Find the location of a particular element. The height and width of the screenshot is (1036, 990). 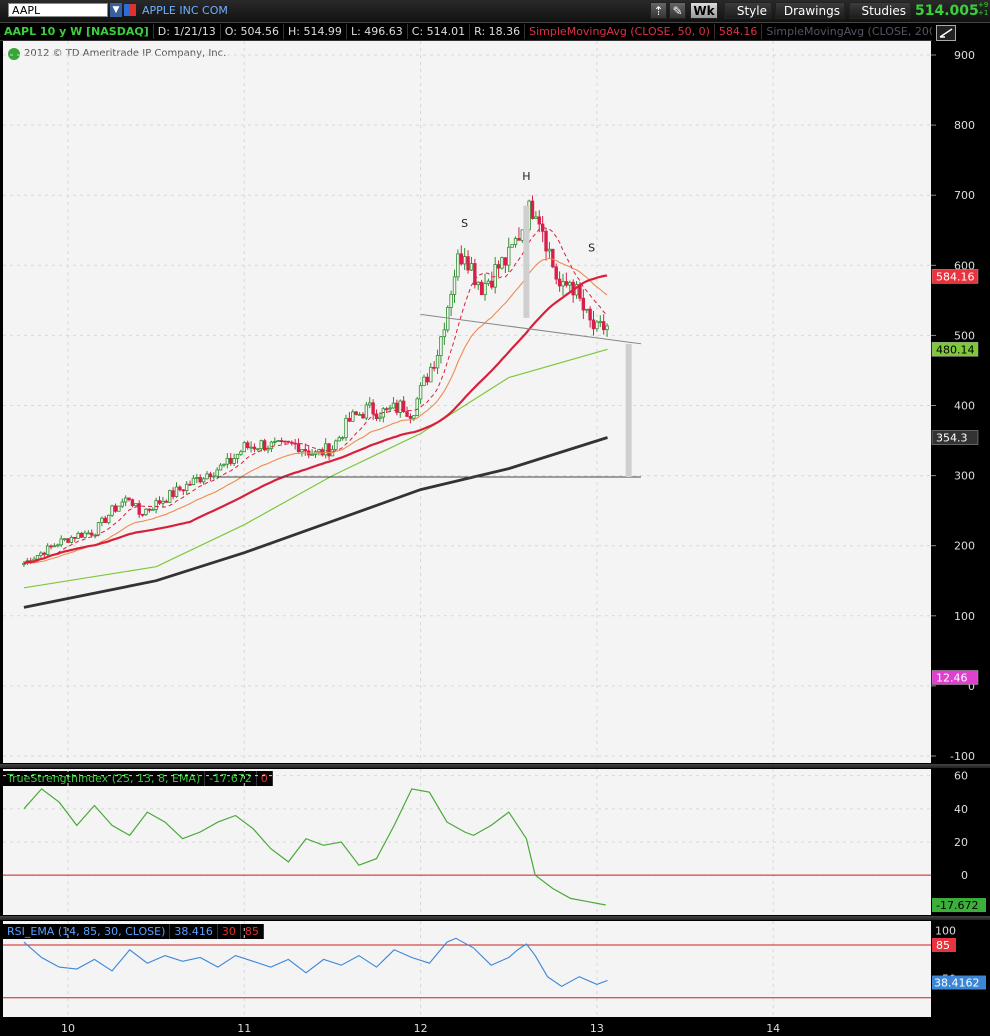

date-tick-label: 11 is located at coordinates (244, 1028).